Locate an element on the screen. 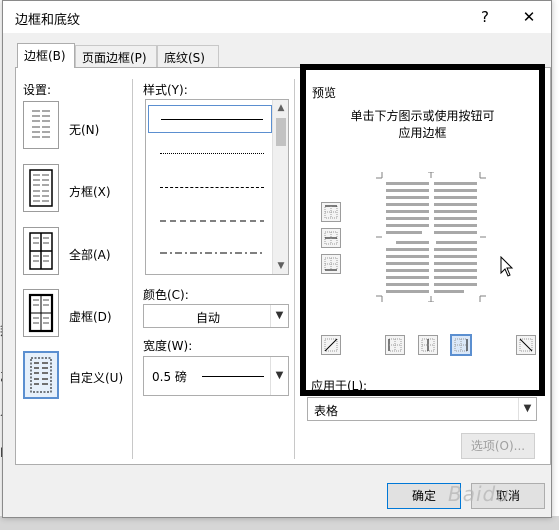 The image size is (559, 530). apply-to-value: 表格 is located at coordinates (326, 411).